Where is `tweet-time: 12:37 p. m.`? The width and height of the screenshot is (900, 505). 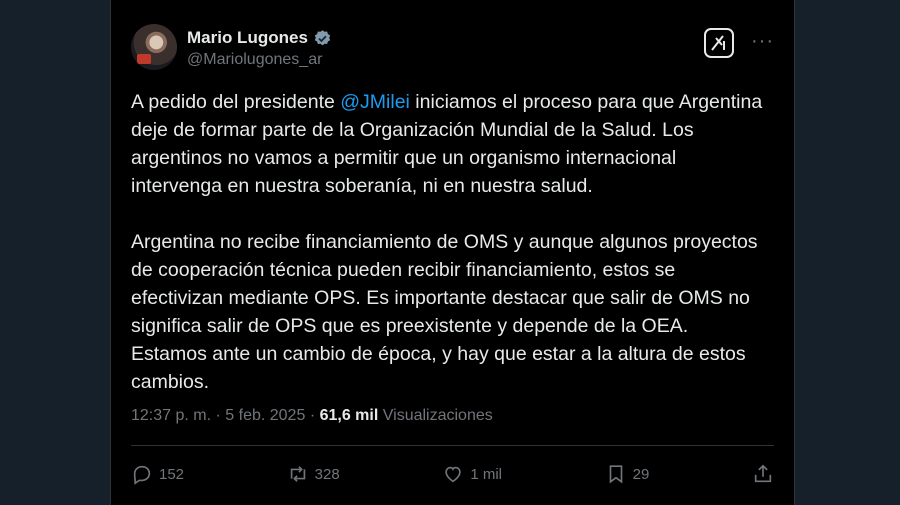
tweet-time: 12:37 p. m. is located at coordinates (171, 415).